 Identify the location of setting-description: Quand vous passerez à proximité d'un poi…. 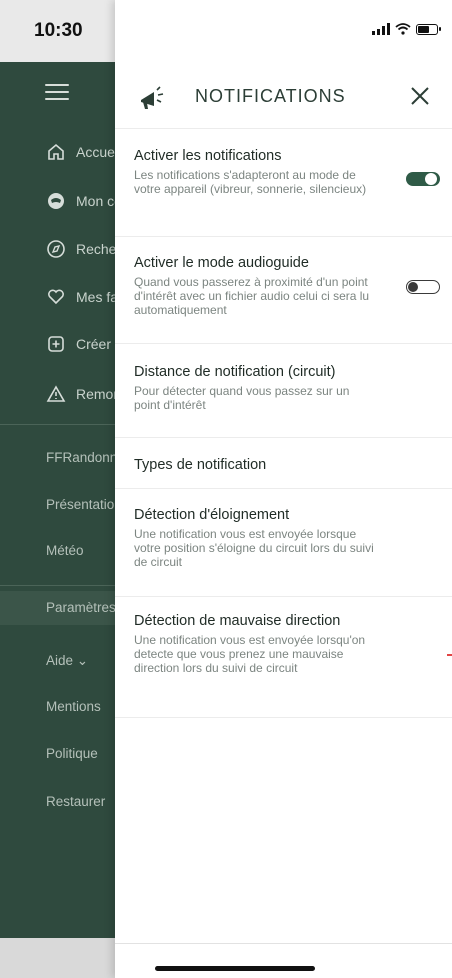
(252, 296).